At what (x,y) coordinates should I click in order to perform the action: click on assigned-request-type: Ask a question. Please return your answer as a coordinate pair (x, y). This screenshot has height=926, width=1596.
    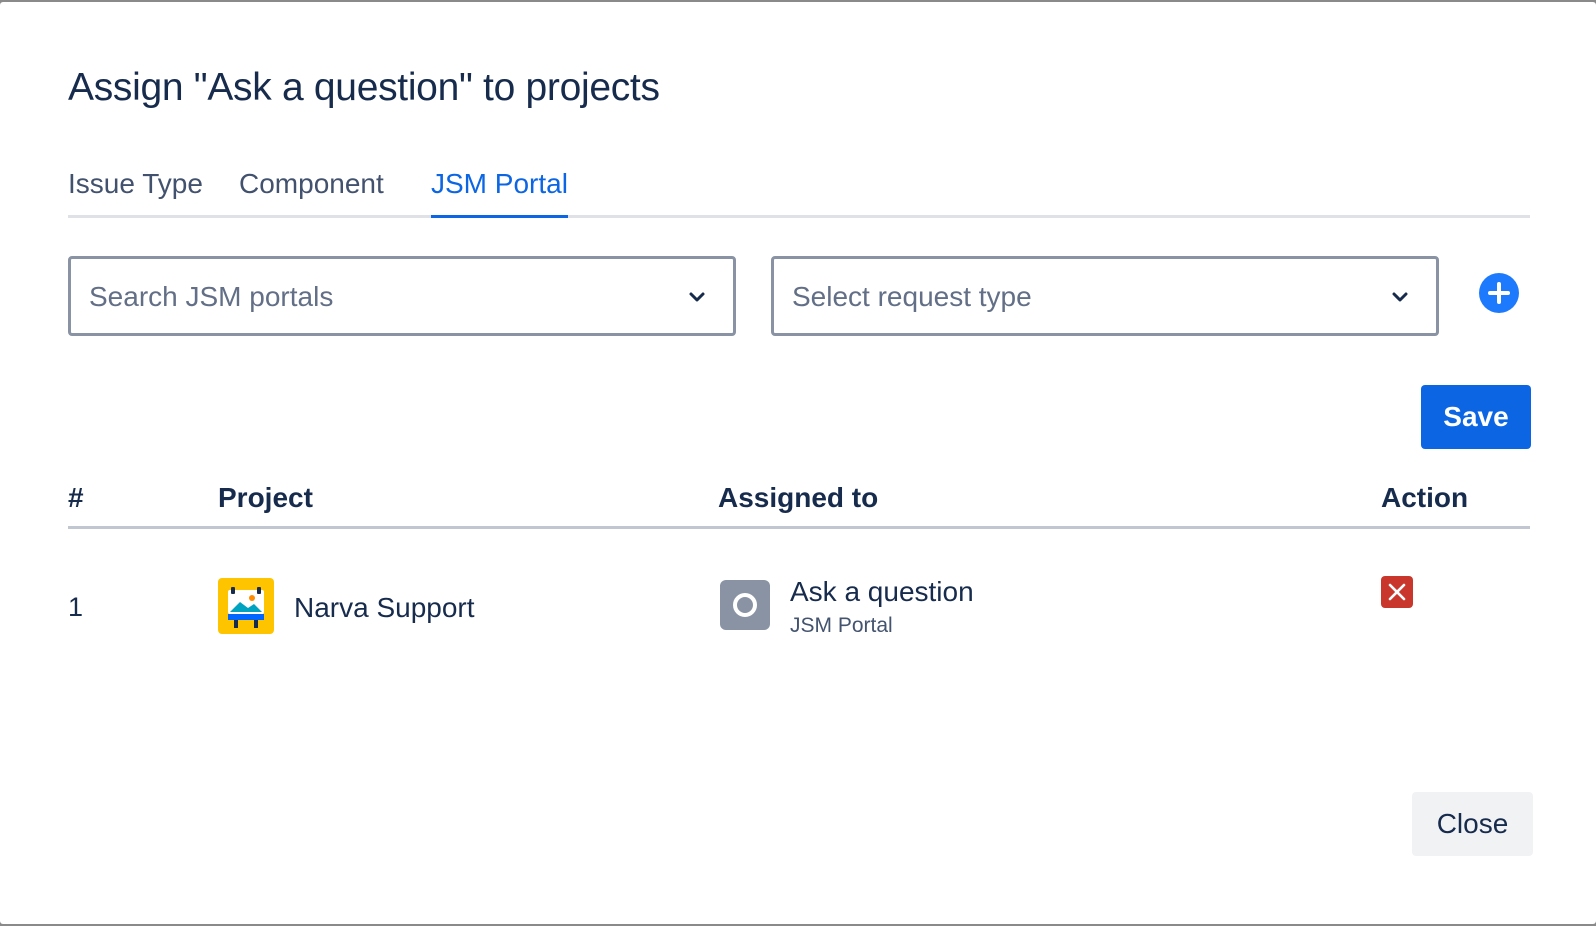
    Looking at the image, I should click on (882, 591).